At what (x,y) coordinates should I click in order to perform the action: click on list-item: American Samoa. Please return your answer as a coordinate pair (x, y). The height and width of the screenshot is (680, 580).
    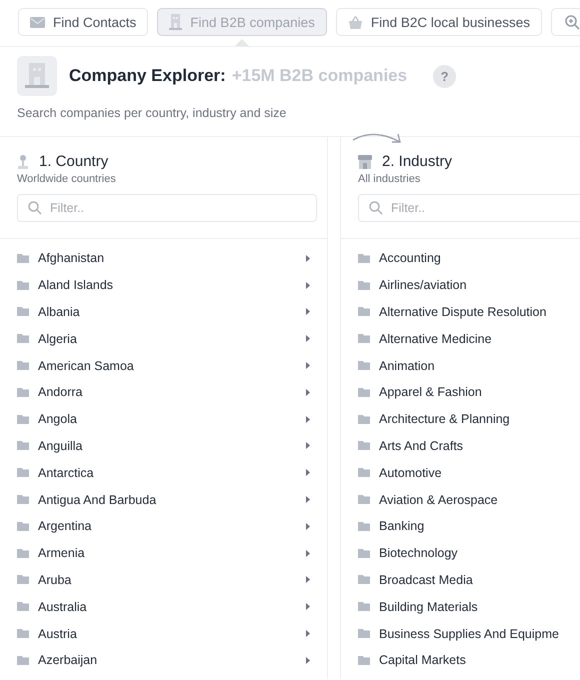
    Looking at the image, I should click on (167, 365).